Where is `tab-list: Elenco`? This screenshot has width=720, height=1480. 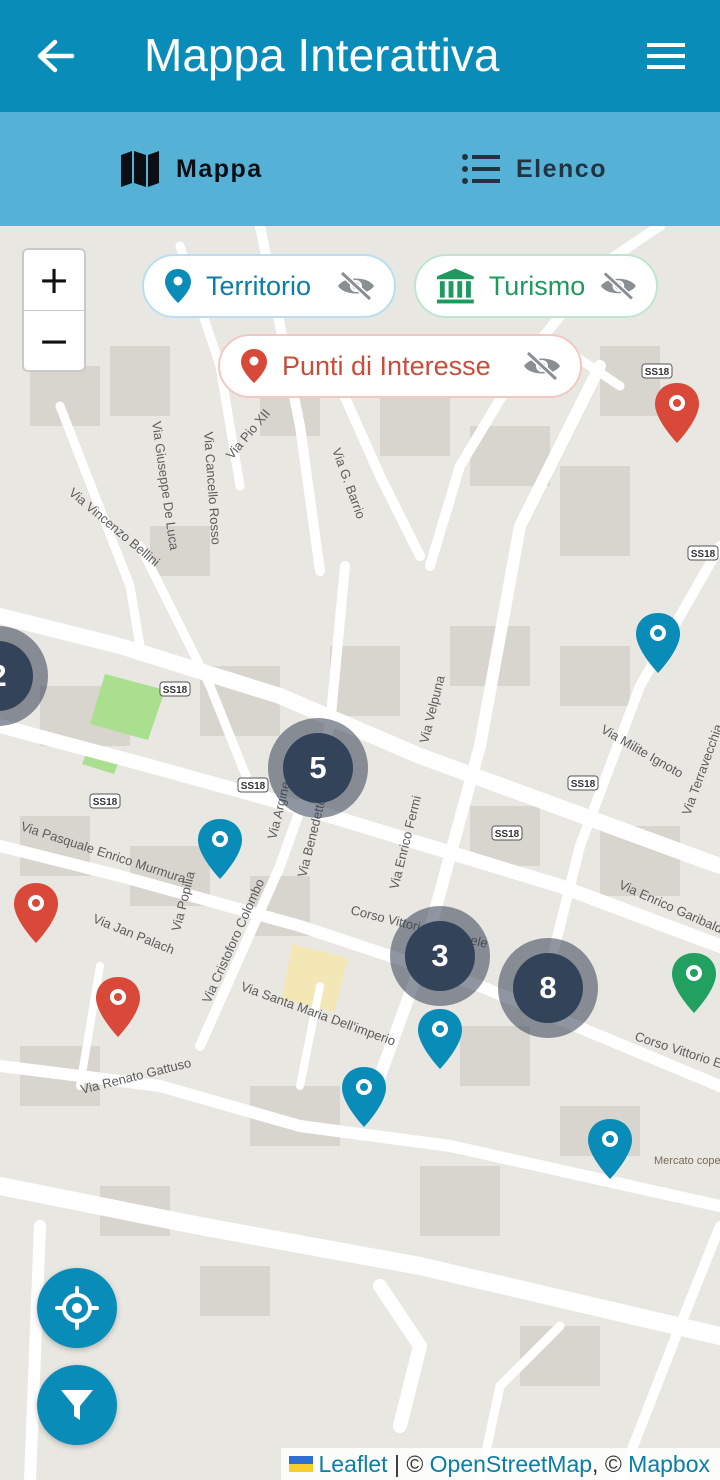 tab-list: Elenco is located at coordinates (534, 169).